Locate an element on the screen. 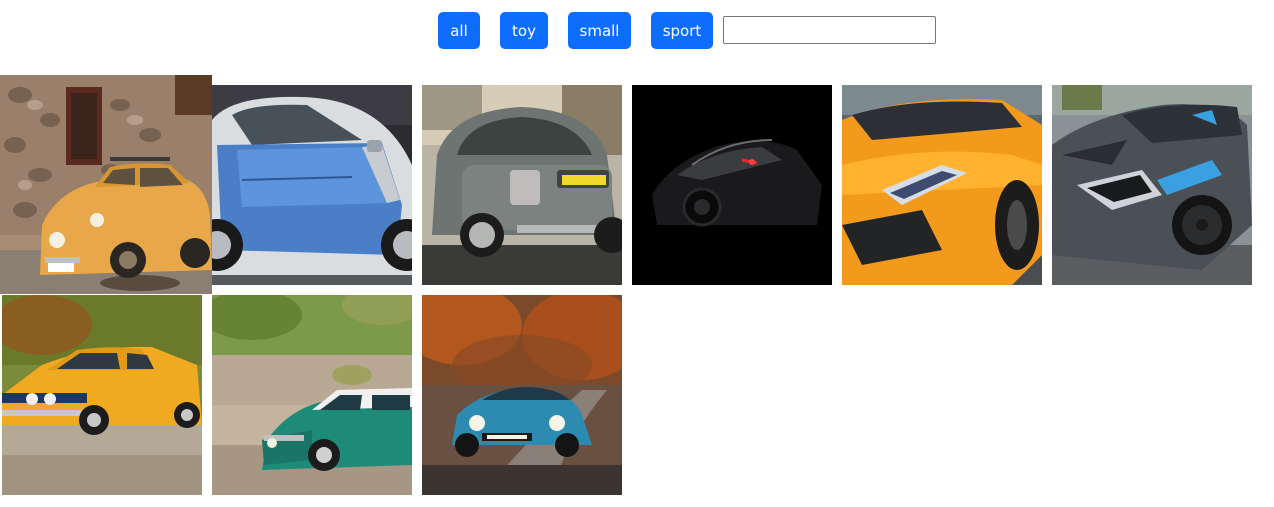  filter-sport-button: sport is located at coordinates (682, 30).